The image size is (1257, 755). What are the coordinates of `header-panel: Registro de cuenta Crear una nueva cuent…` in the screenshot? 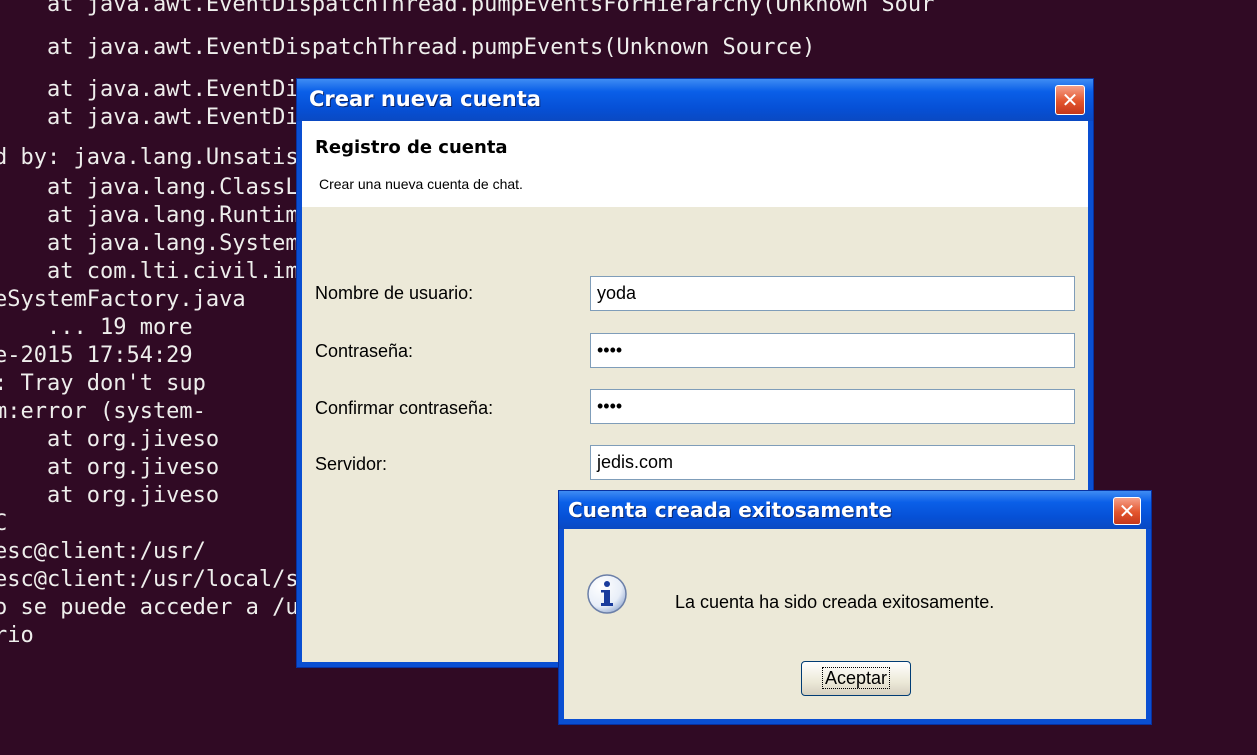 It's located at (695, 164).